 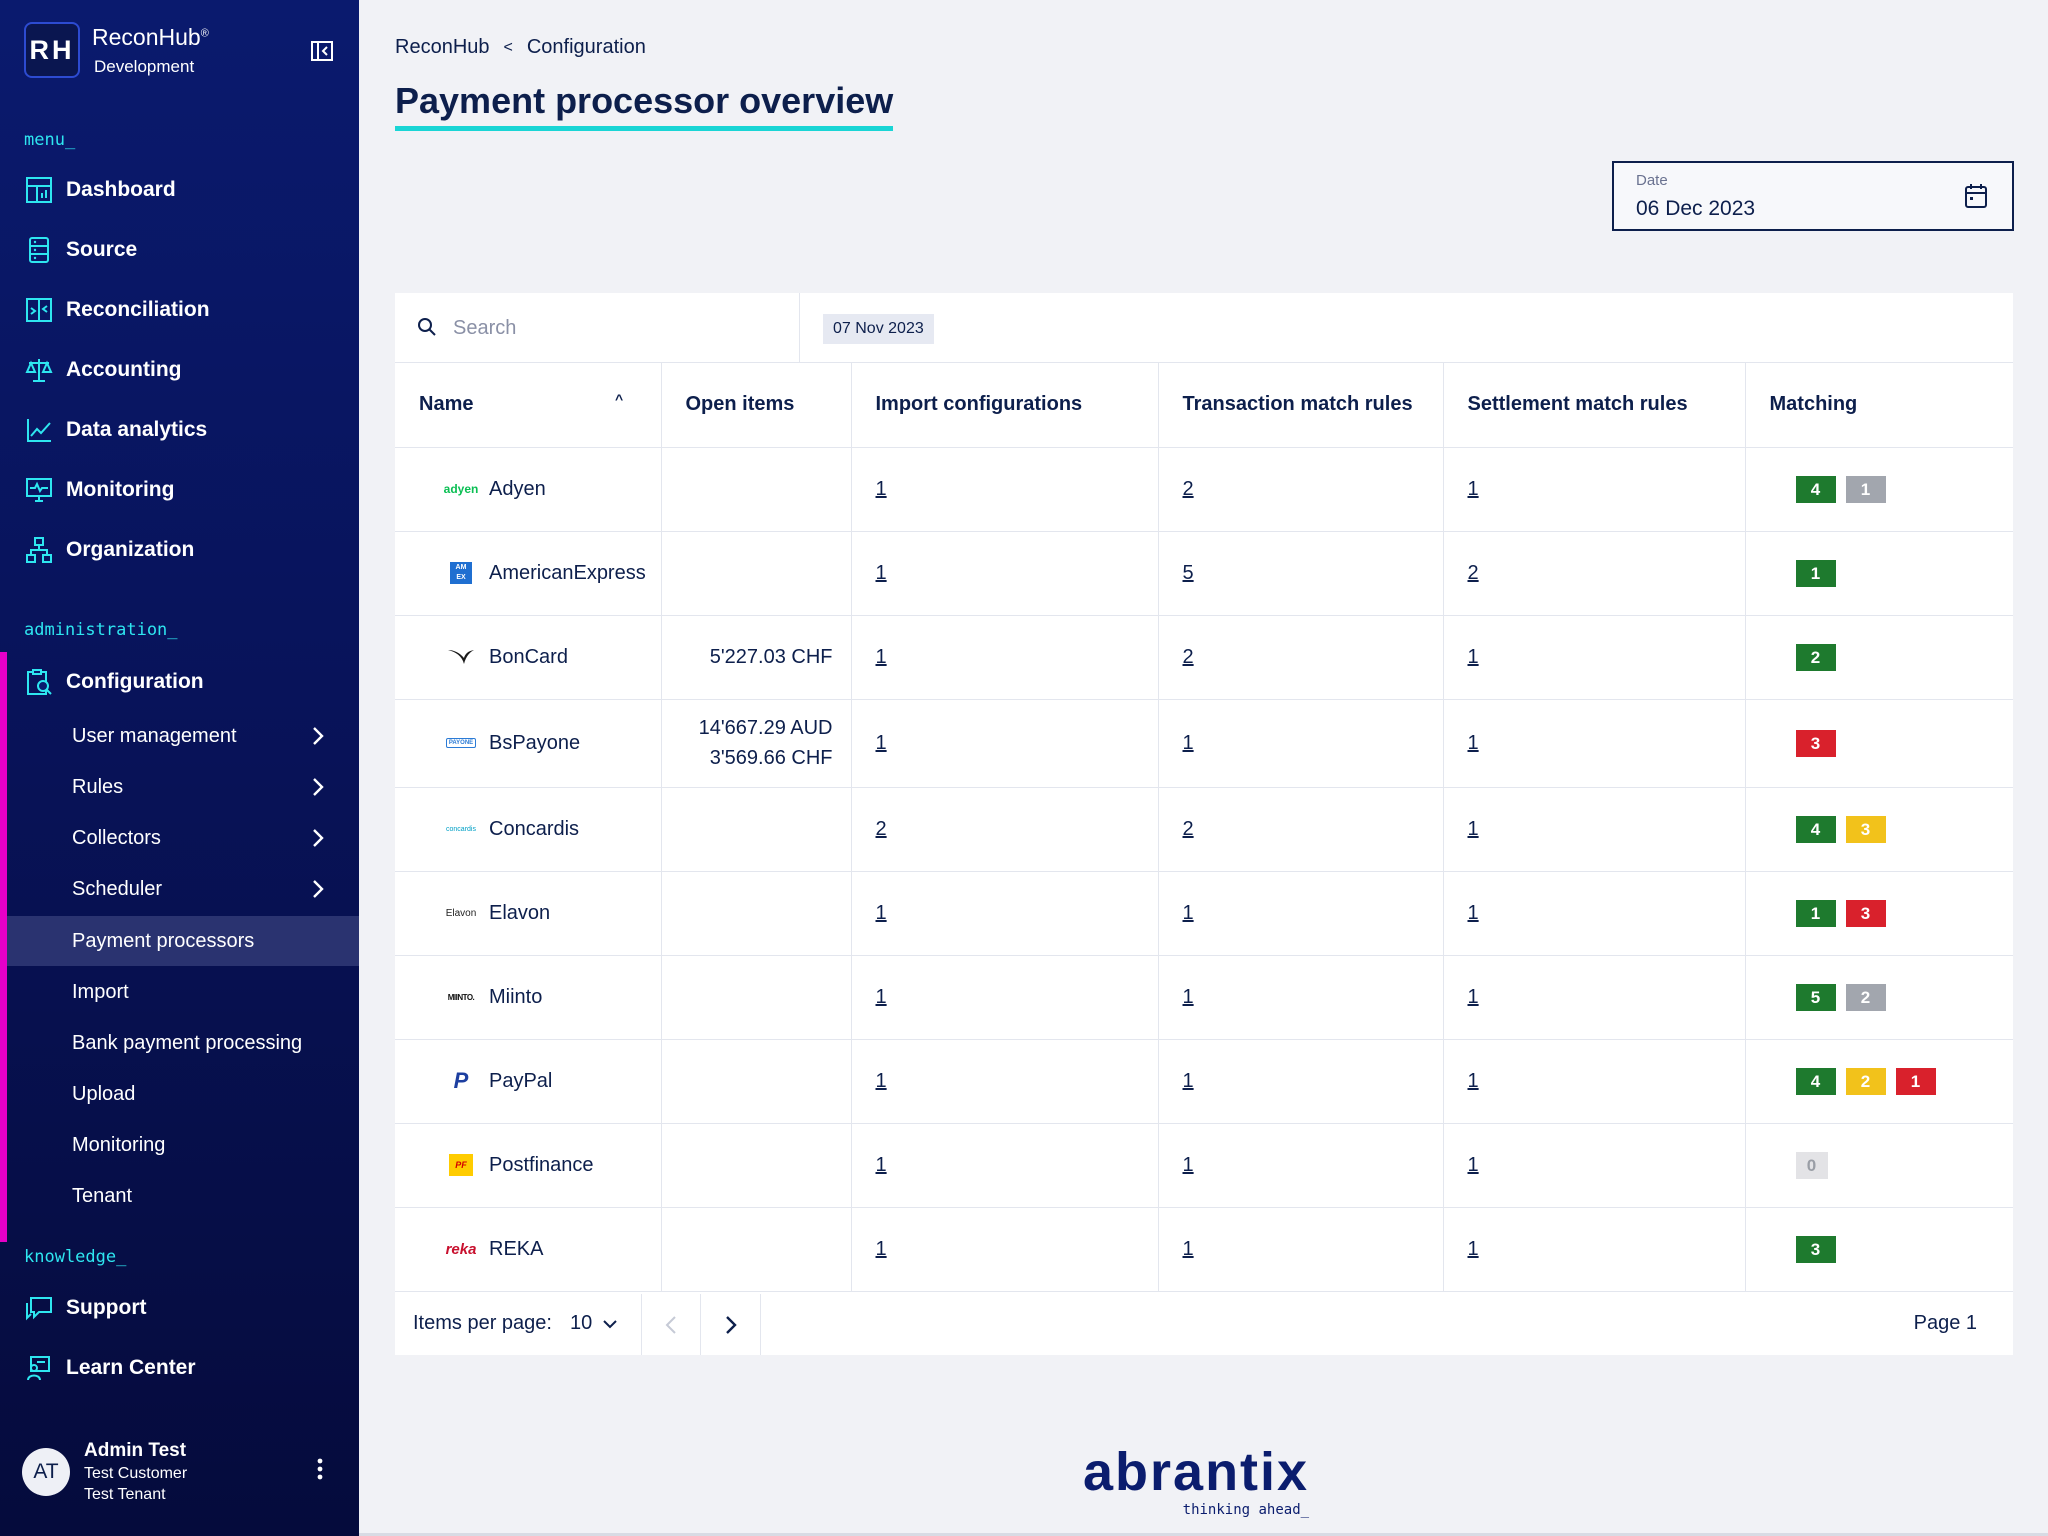 What do you see at coordinates (1879, 405) in the screenshot?
I see `column-header-matching: Matching` at bounding box center [1879, 405].